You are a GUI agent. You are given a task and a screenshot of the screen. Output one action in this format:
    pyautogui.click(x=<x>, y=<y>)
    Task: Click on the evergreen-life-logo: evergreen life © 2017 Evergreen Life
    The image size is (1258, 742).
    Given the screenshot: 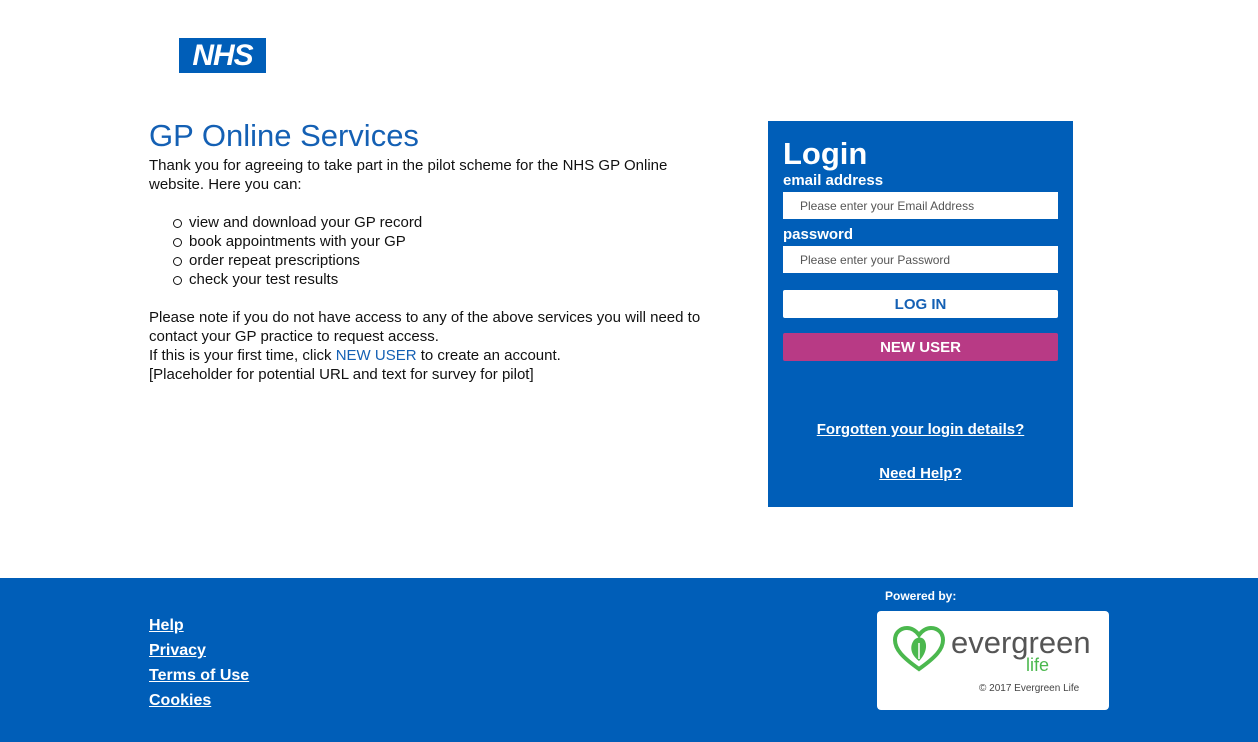 What is the action you would take?
    pyautogui.click(x=993, y=660)
    